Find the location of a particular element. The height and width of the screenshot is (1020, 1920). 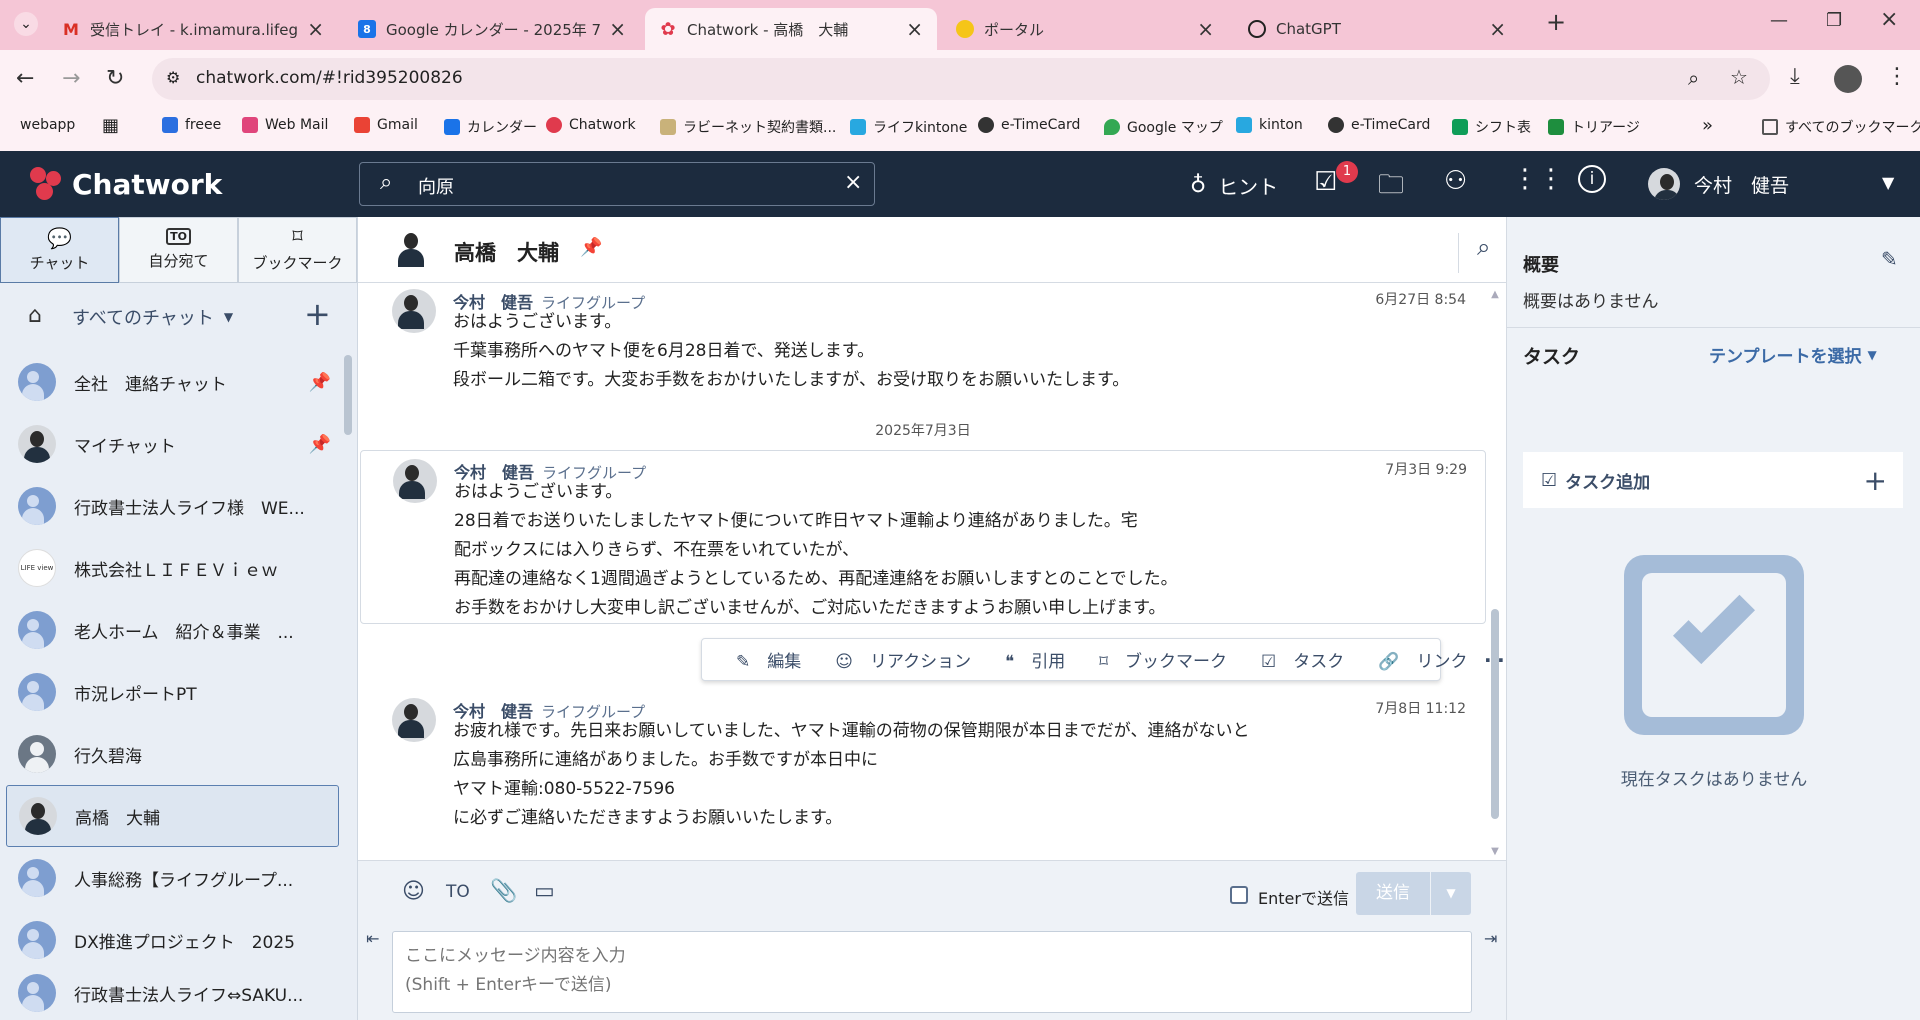

quote-action: ❝ 引用 is located at coordinates (1026, 659).